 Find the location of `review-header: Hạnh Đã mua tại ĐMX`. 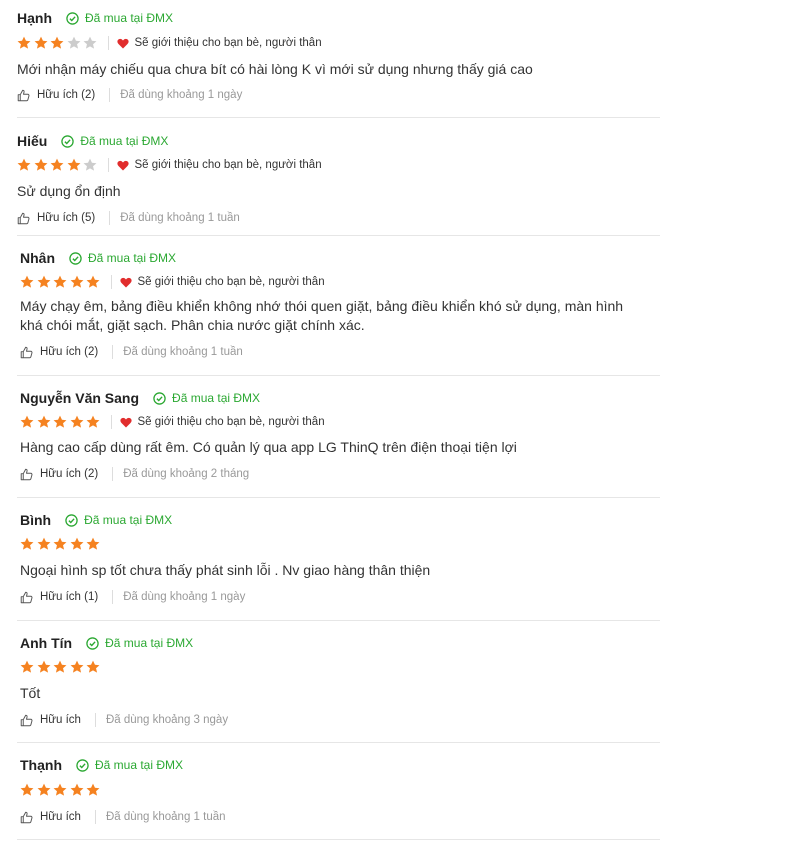

review-header: Hạnh Đã mua tại ĐMX is located at coordinates (95, 18).